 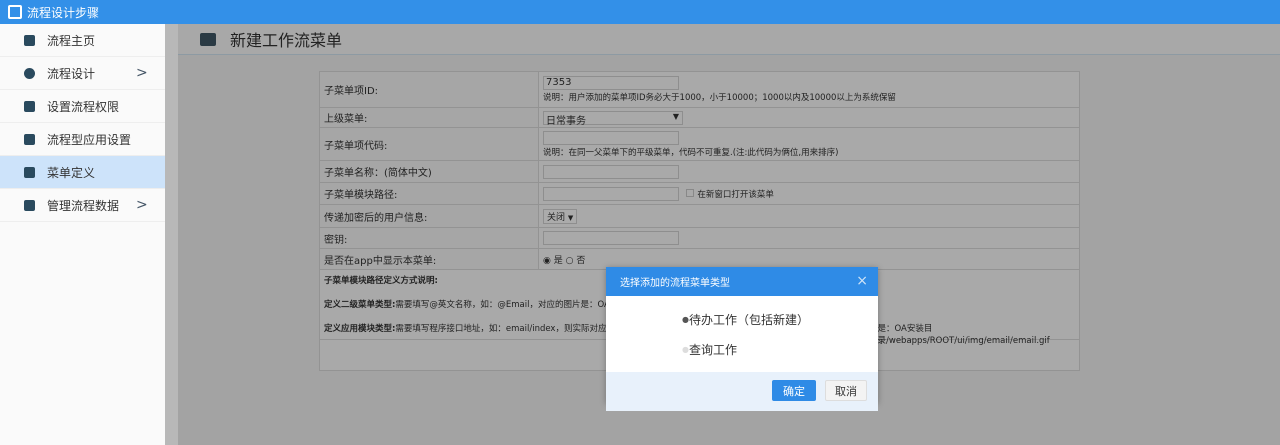 I want to click on cancel-button: 取消, so click(x=846, y=390).